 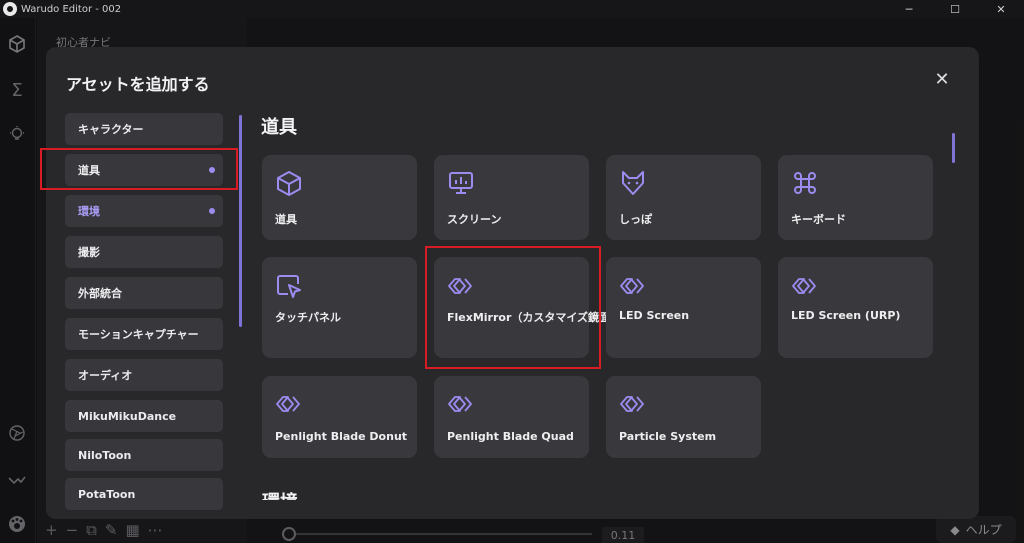 What do you see at coordinates (513, 307) in the screenshot?
I see `highlight-flexmirror-card` at bounding box center [513, 307].